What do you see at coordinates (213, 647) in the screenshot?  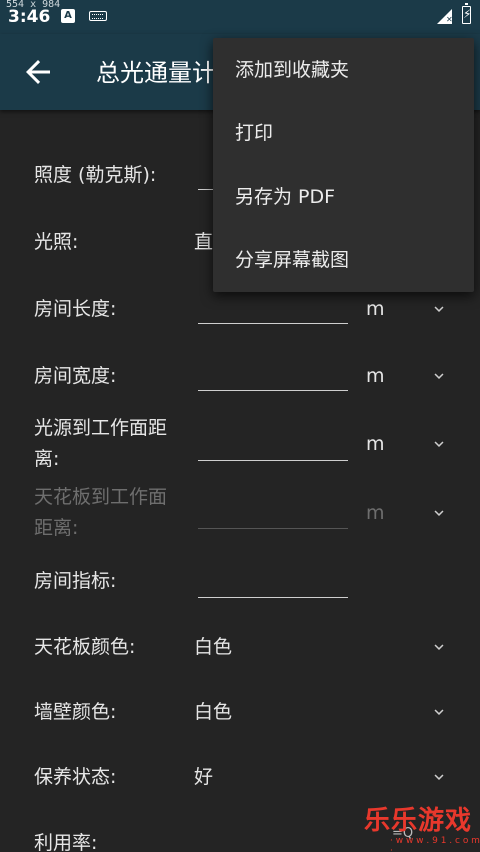 I see `ceiling-color-select: 白色` at bounding box center [213, 647].